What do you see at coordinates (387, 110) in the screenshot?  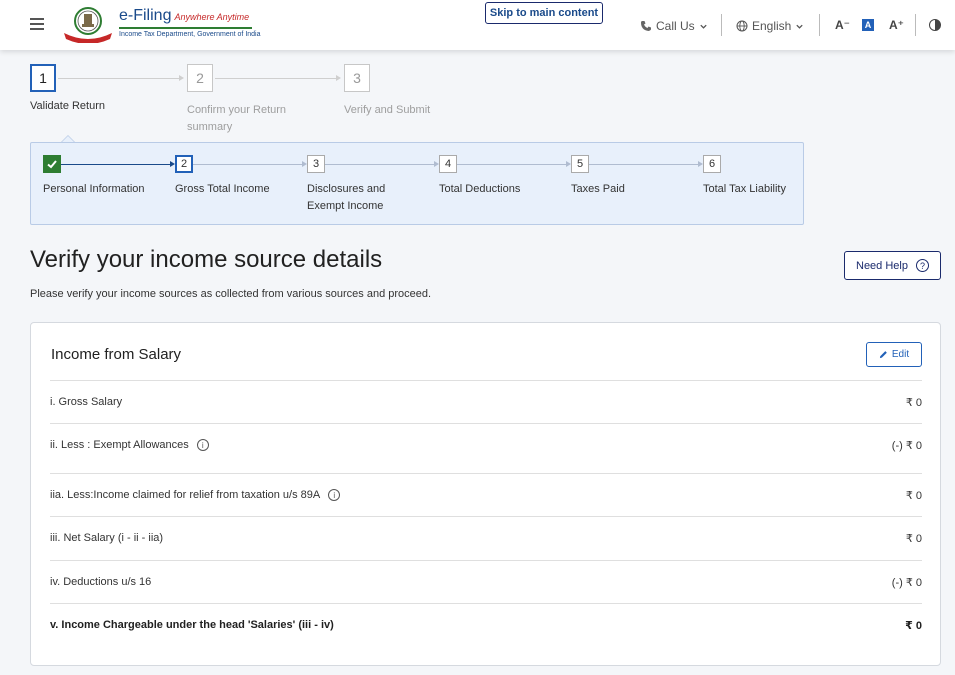 I see `main-step-3-label: Verify and Submit` at bounding box center [387, 110].